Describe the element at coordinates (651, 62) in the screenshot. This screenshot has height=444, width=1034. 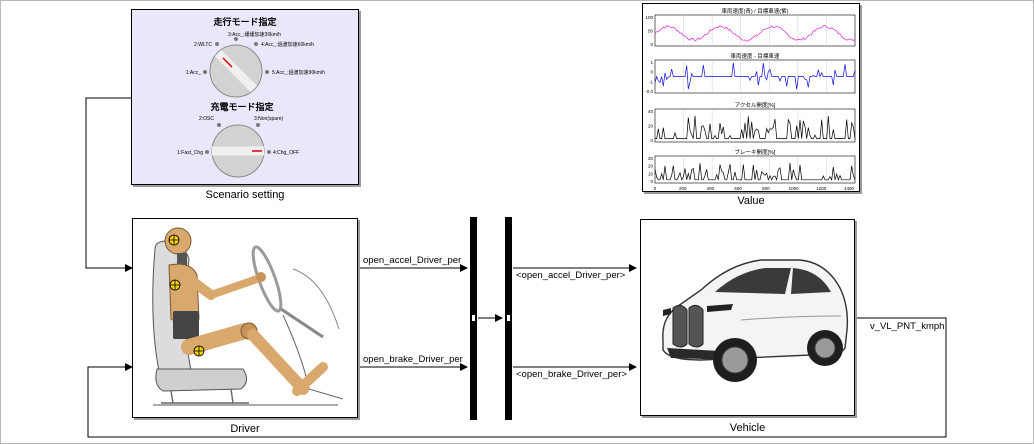
I see `plot-ytick-label: 1` at that location.